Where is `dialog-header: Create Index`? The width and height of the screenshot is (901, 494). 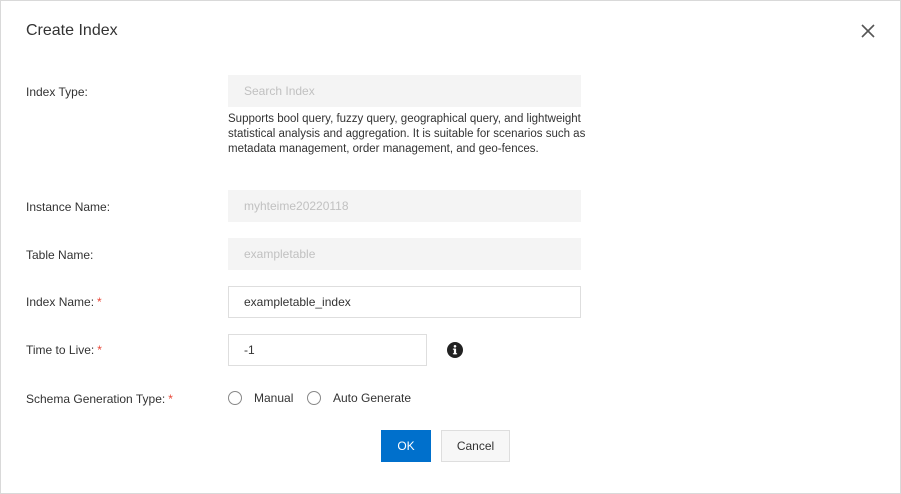
dialog-header: Create Index is located at coordinates (450, 31).